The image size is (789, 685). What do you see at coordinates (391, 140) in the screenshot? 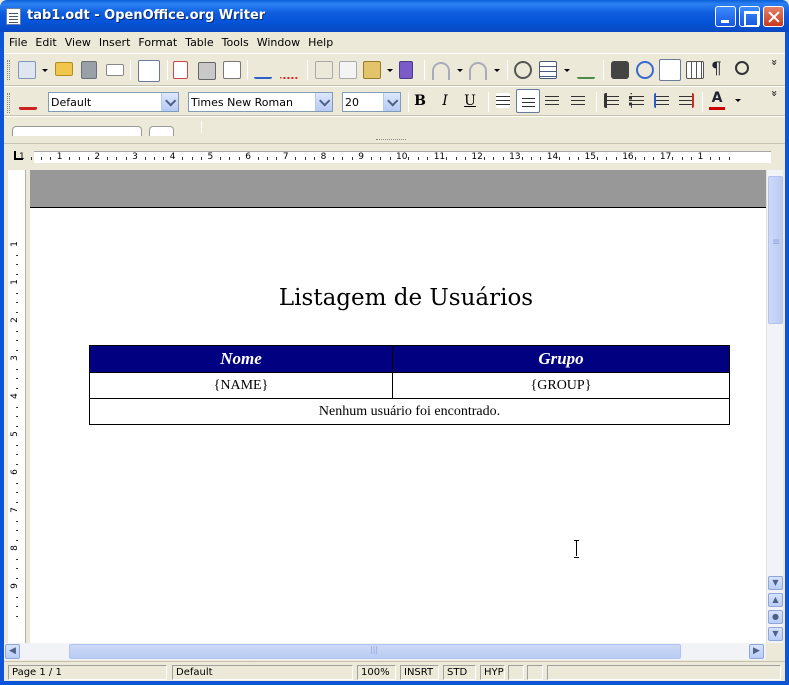
I see `toolbar-collapse-handle` at bounding box center [391, 140].